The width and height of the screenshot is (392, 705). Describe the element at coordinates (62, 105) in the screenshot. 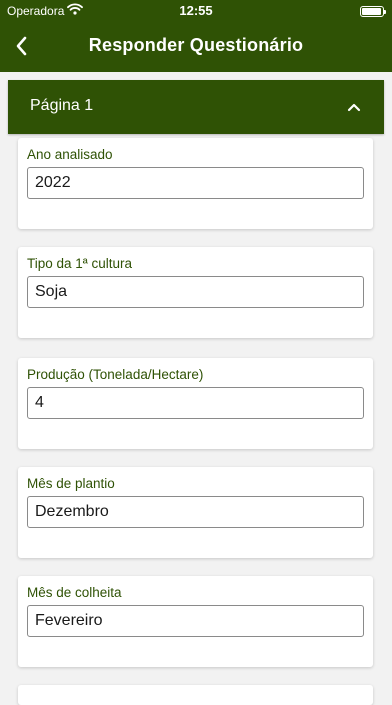

I see `section-label: Página 1` at that location.